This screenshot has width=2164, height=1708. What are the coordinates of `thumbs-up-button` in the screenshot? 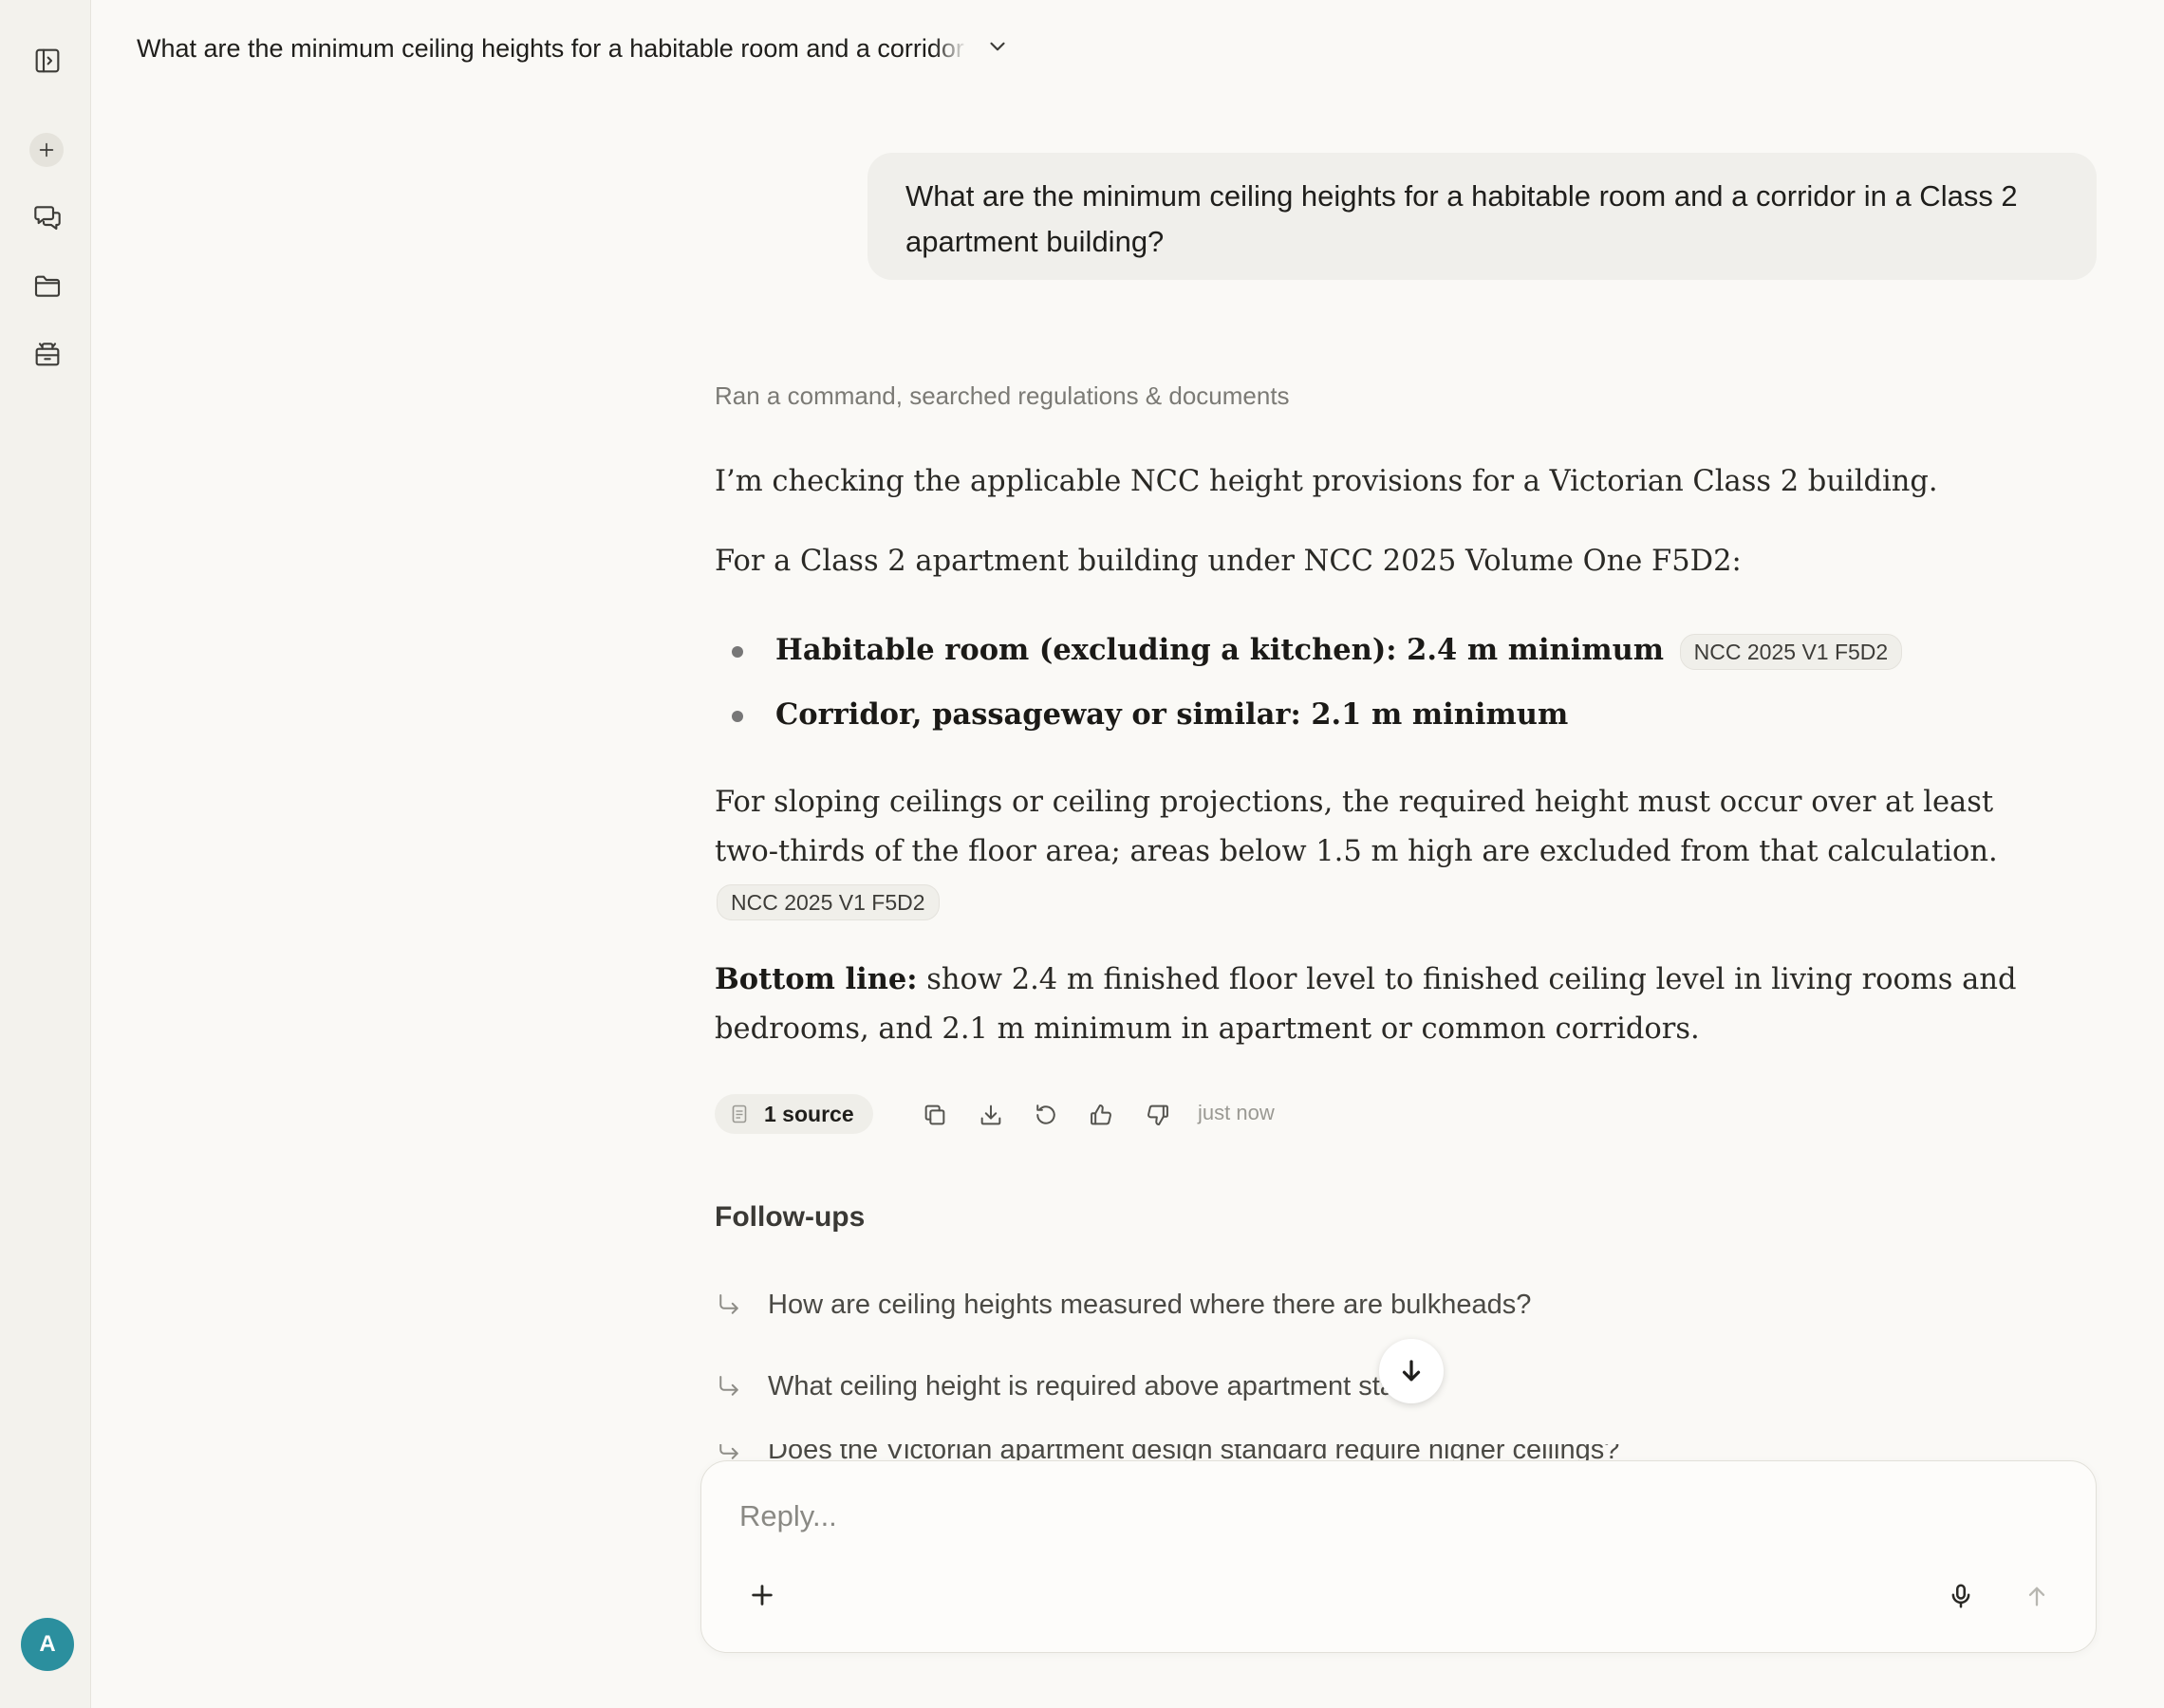 It's located at (1101, 1115).